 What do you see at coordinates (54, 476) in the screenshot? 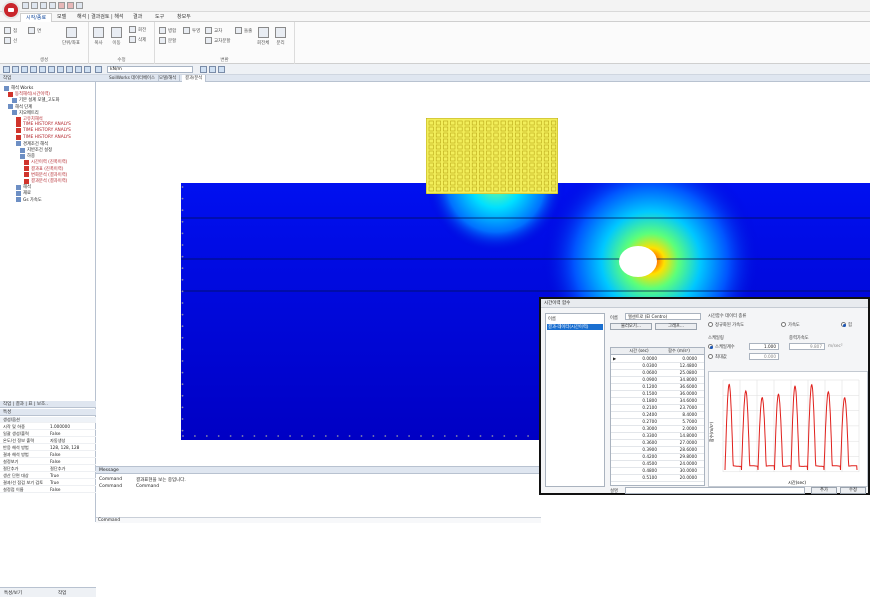
I see `property-value: True` at bounding box center [54, 476].